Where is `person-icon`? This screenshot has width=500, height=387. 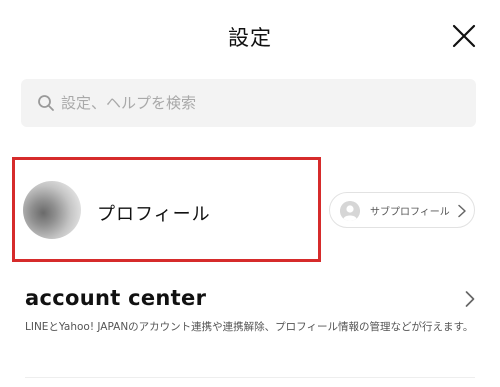 person-icon is located at coordinates (350, 211).